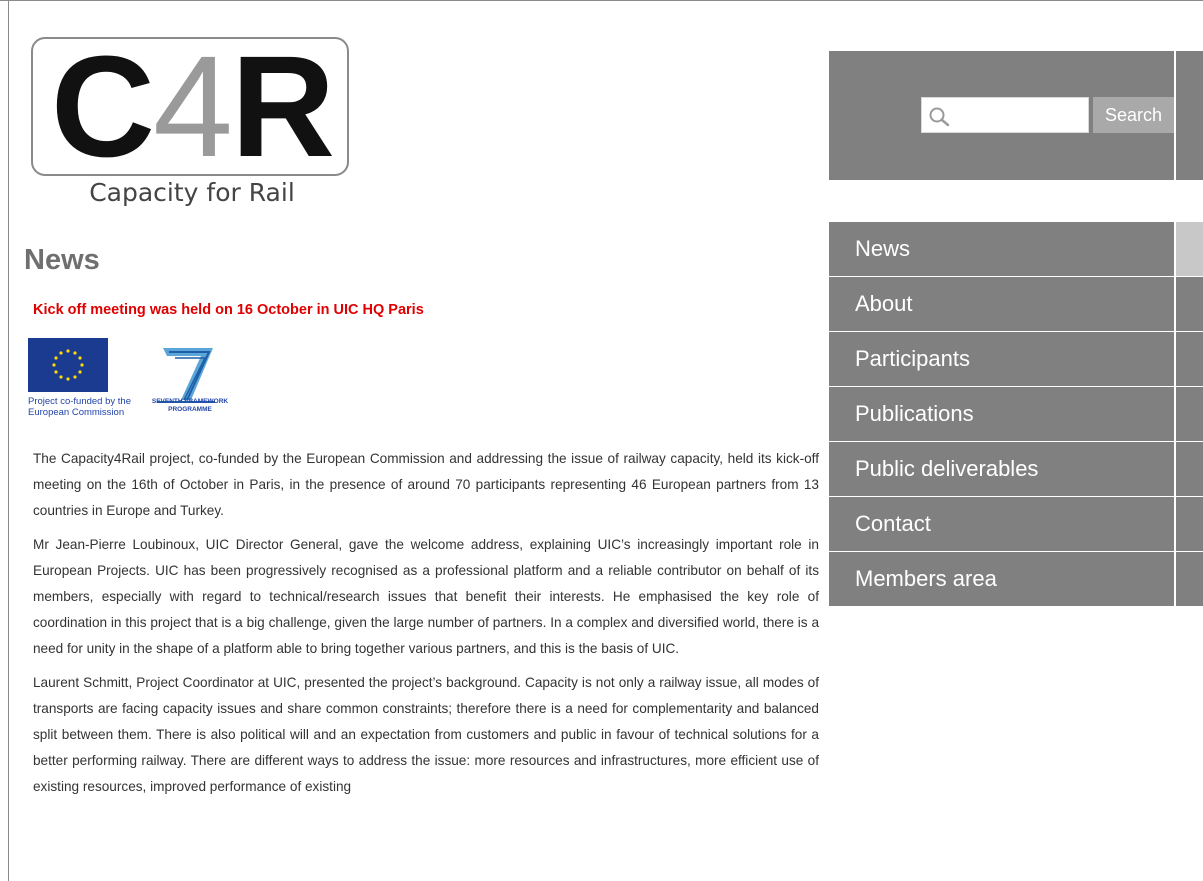 Image resolution: width=1203 pixels, height=881 pixels. Describe the element at coordinates (102, 106) in the screenshot. I see `logo-letter-c: C` at that location.